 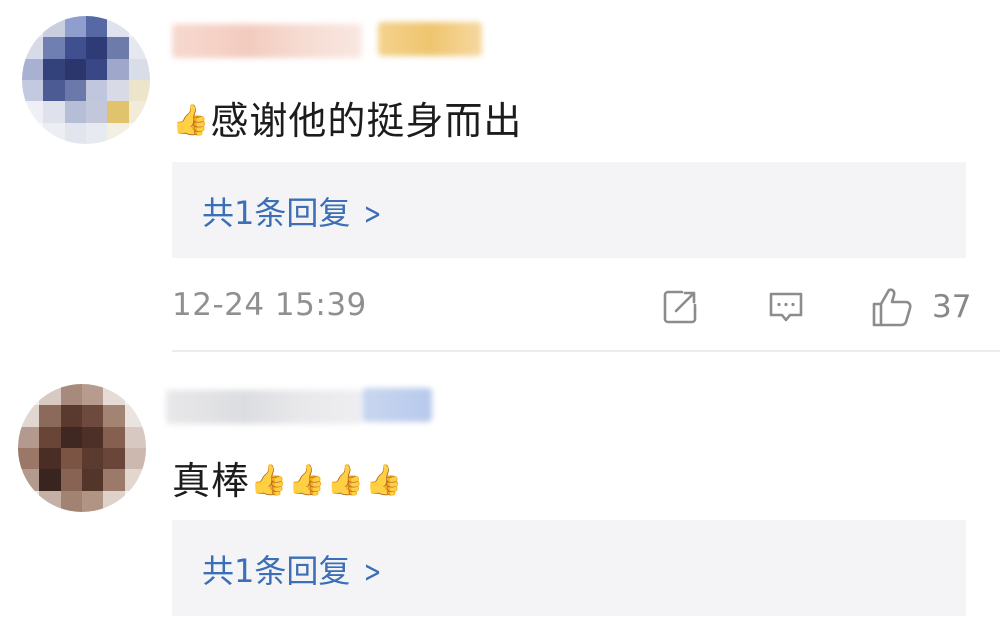 I want to click on thumbs-up-emoji-icon: 👍👍👍👍, so click(x=327, y=480).